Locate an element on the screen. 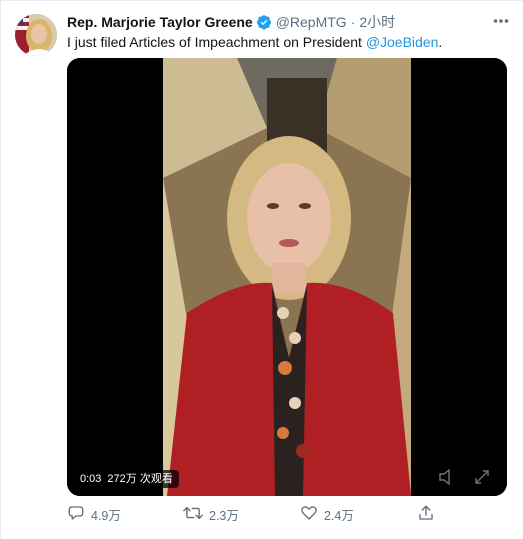 The image size is (523, 539). reply-button: 4.9万 is located at coordinates (94, 514).